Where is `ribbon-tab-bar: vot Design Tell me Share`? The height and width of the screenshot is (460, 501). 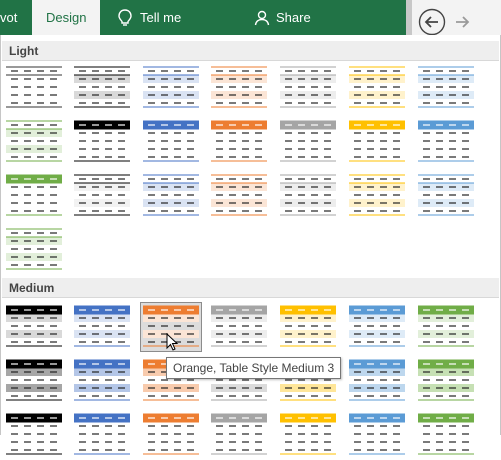
ribbon-tab-bar: vot Design Tell me Share is located at coordinates (203, 17).